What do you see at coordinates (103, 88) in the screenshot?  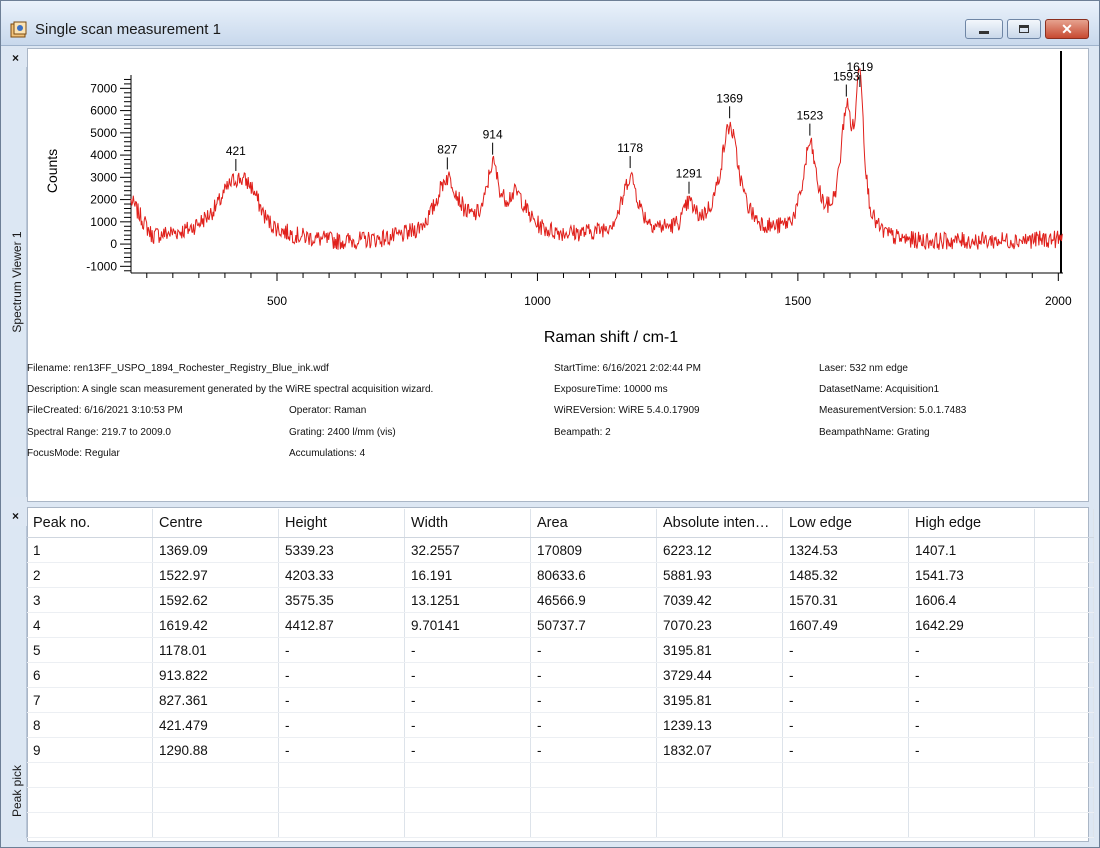 I see `y-tick-label: 7000` at bounding box center [103, 88].